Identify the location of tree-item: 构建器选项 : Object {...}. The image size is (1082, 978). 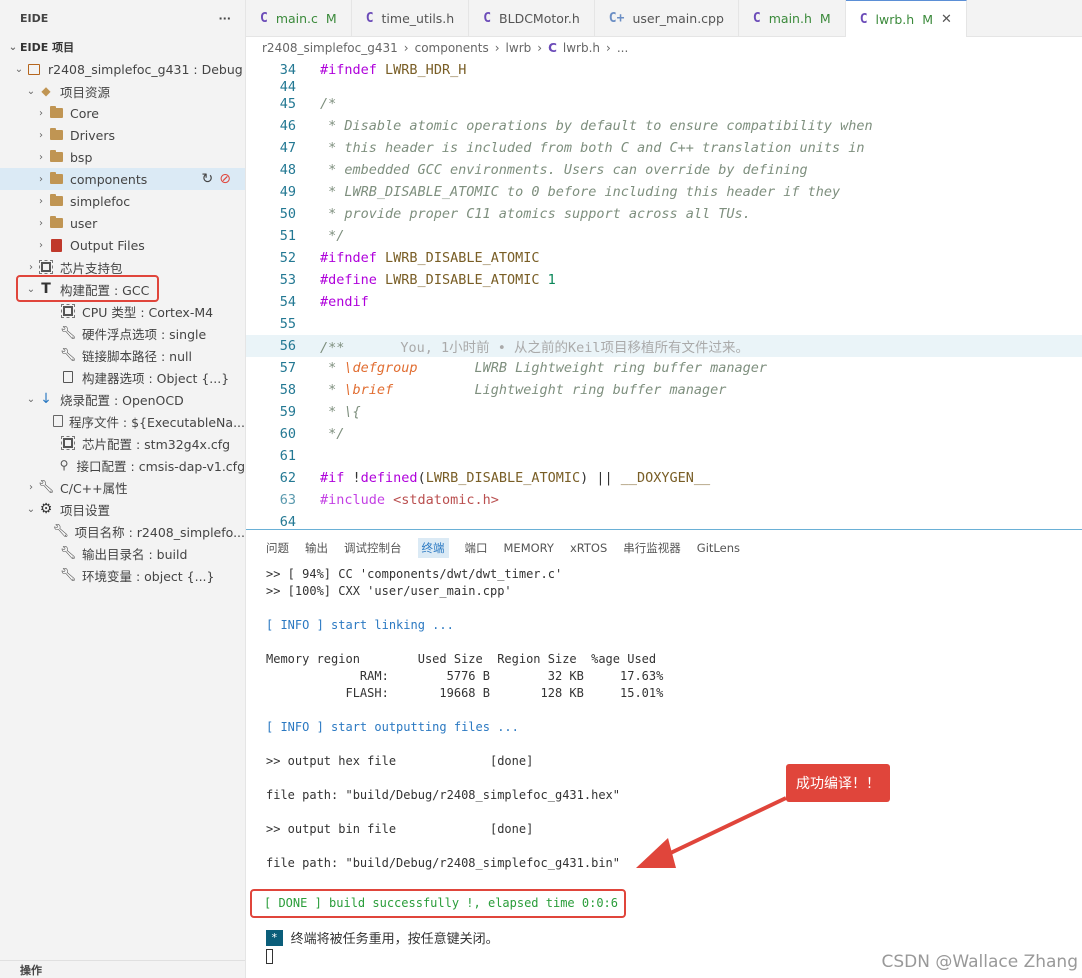
(122, 377).